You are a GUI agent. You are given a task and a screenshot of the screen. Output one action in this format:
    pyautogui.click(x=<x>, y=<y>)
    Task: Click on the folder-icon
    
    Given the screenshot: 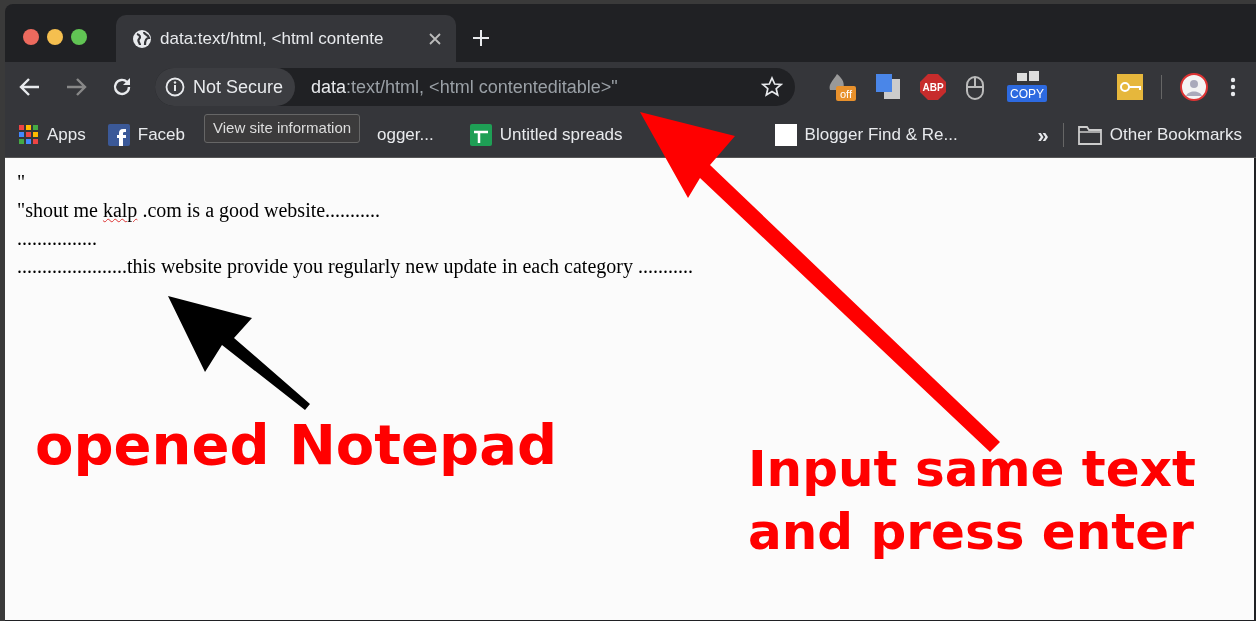 What is the action you would take?
    pyautogui.click(x=1089, y=134)
    